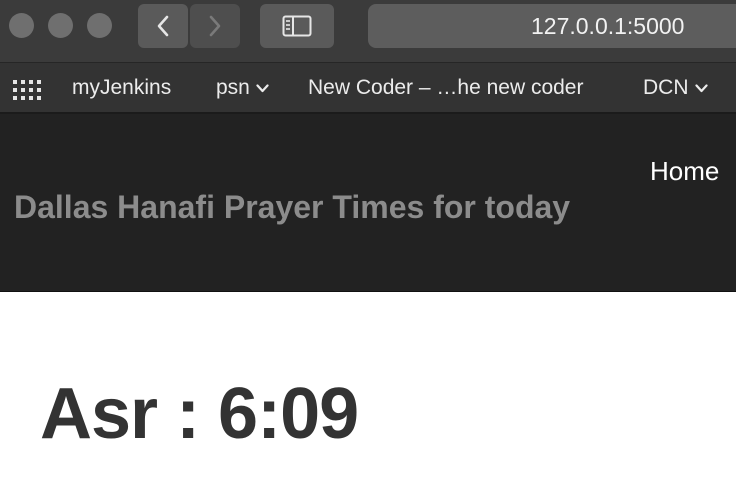  Describe the element at coordinates (21, 25) in the screenshot. I see `close-window-button` at that location.